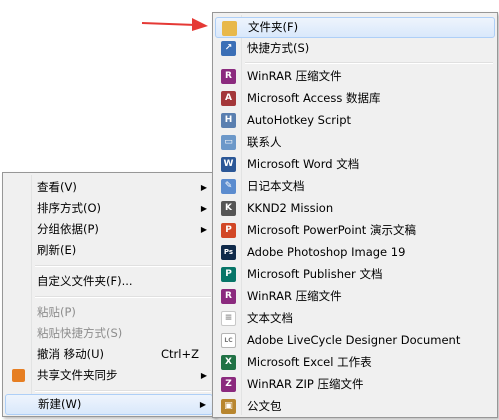 This screenshot has height=420, width=499. Describe the element at coordinates (355, 142) in the screenshot. I see `new-item-contact: ▭ 联系人` at that location.